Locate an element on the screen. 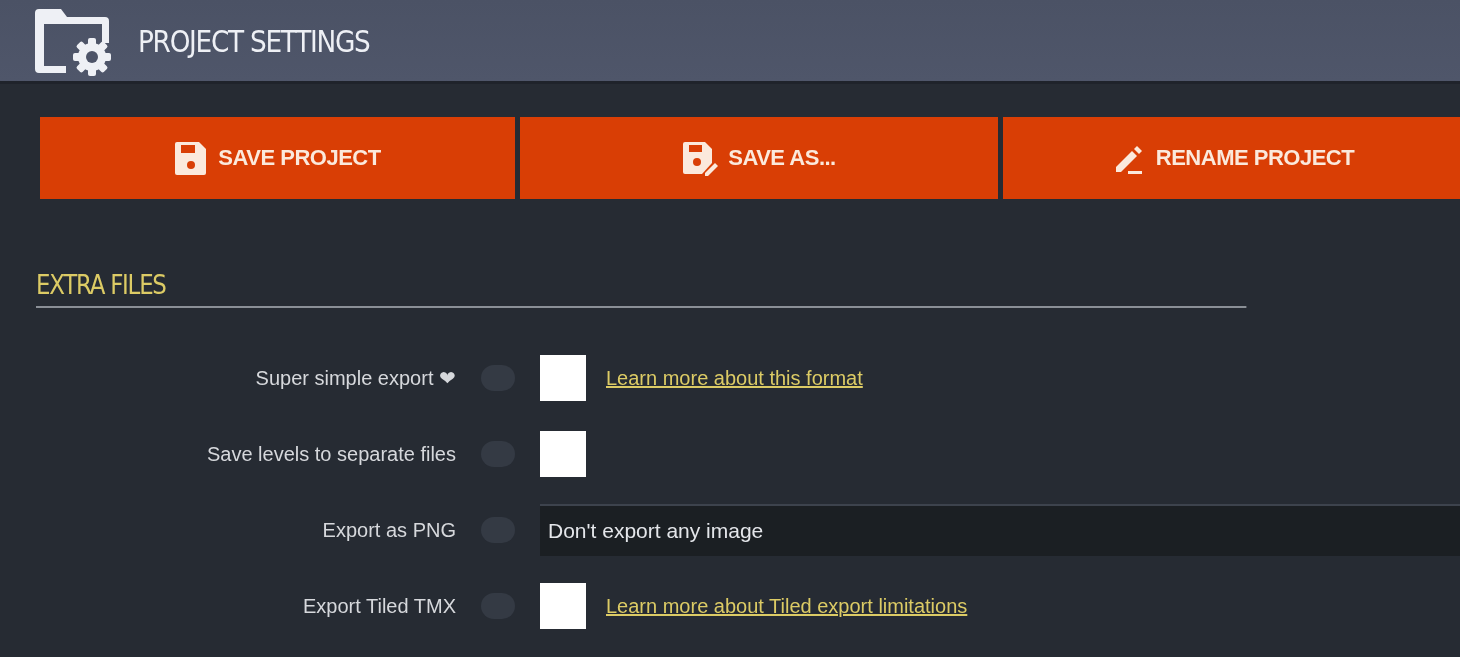  save-button: SAVE PROJECT is located at coordinates (277, 158).